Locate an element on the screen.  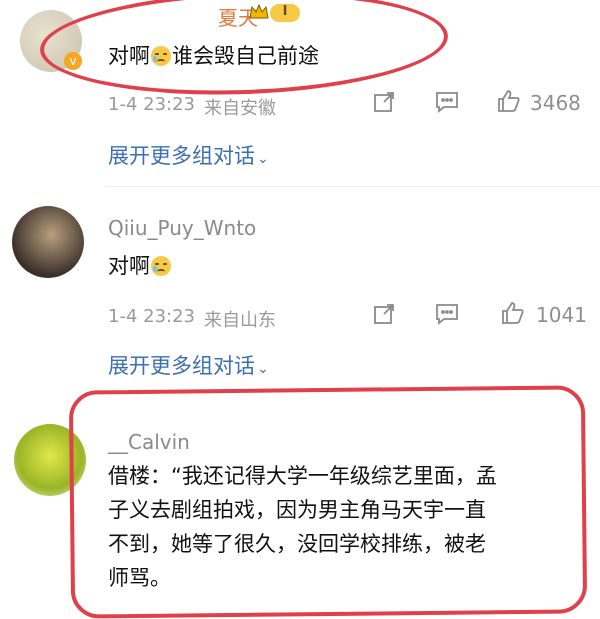
comment-text: 对啊 is located at coordinates (140, 266).